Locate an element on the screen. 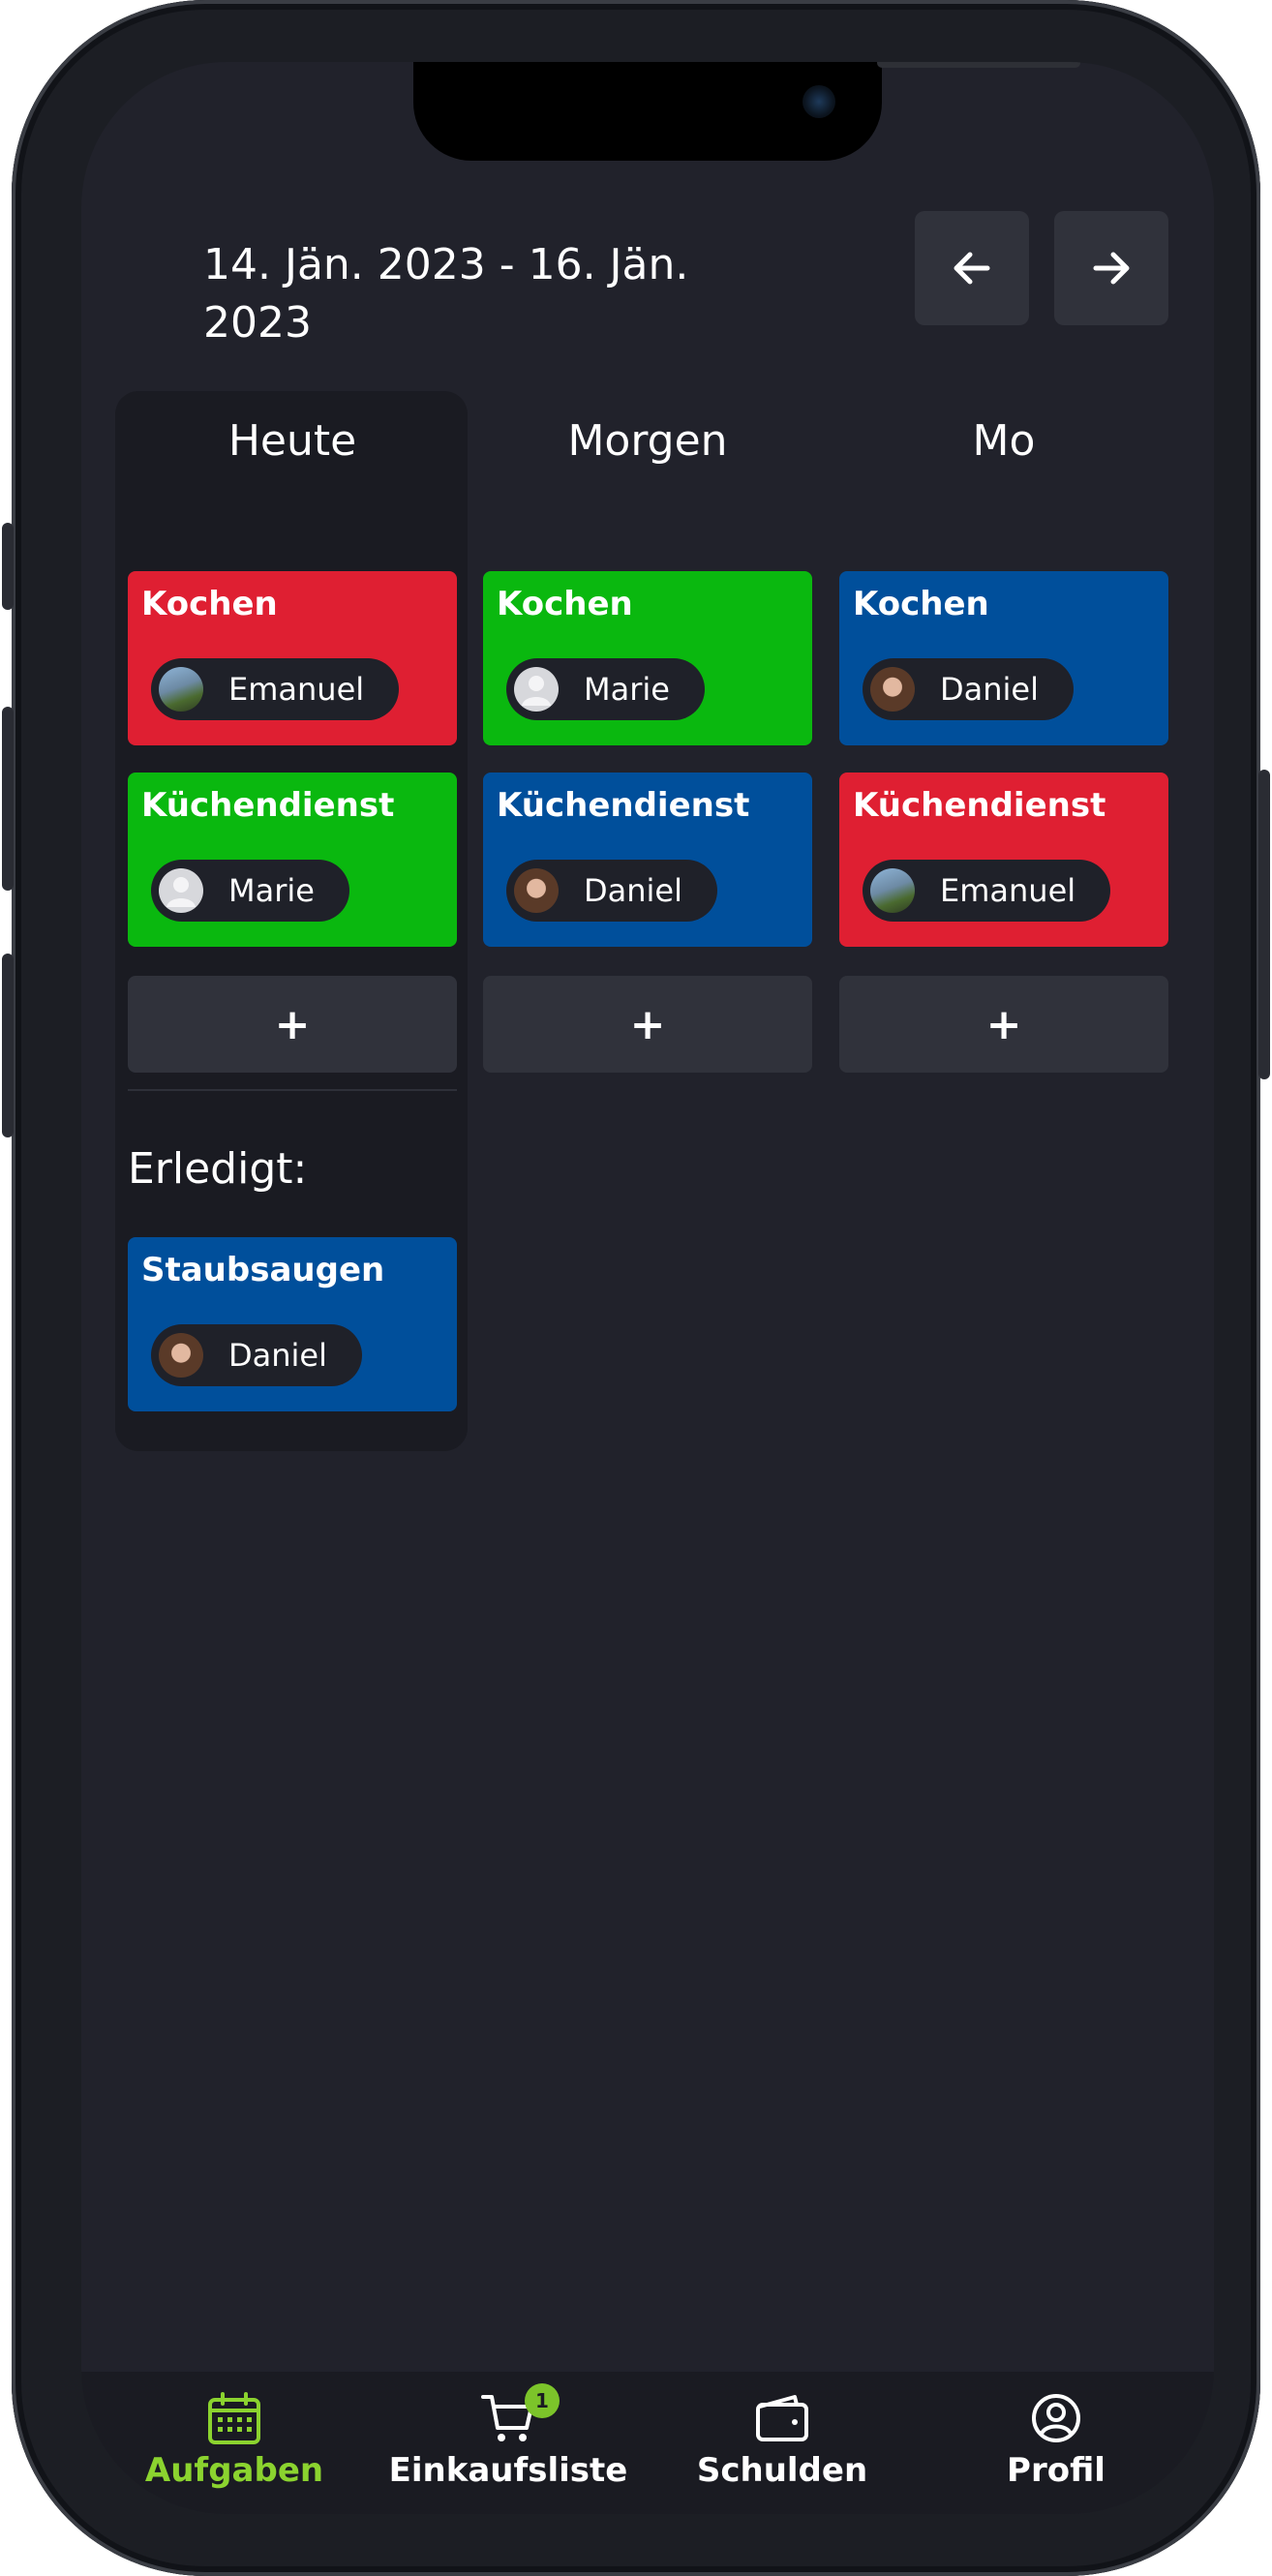  next-week-button is located at coordinates (1111, 268).